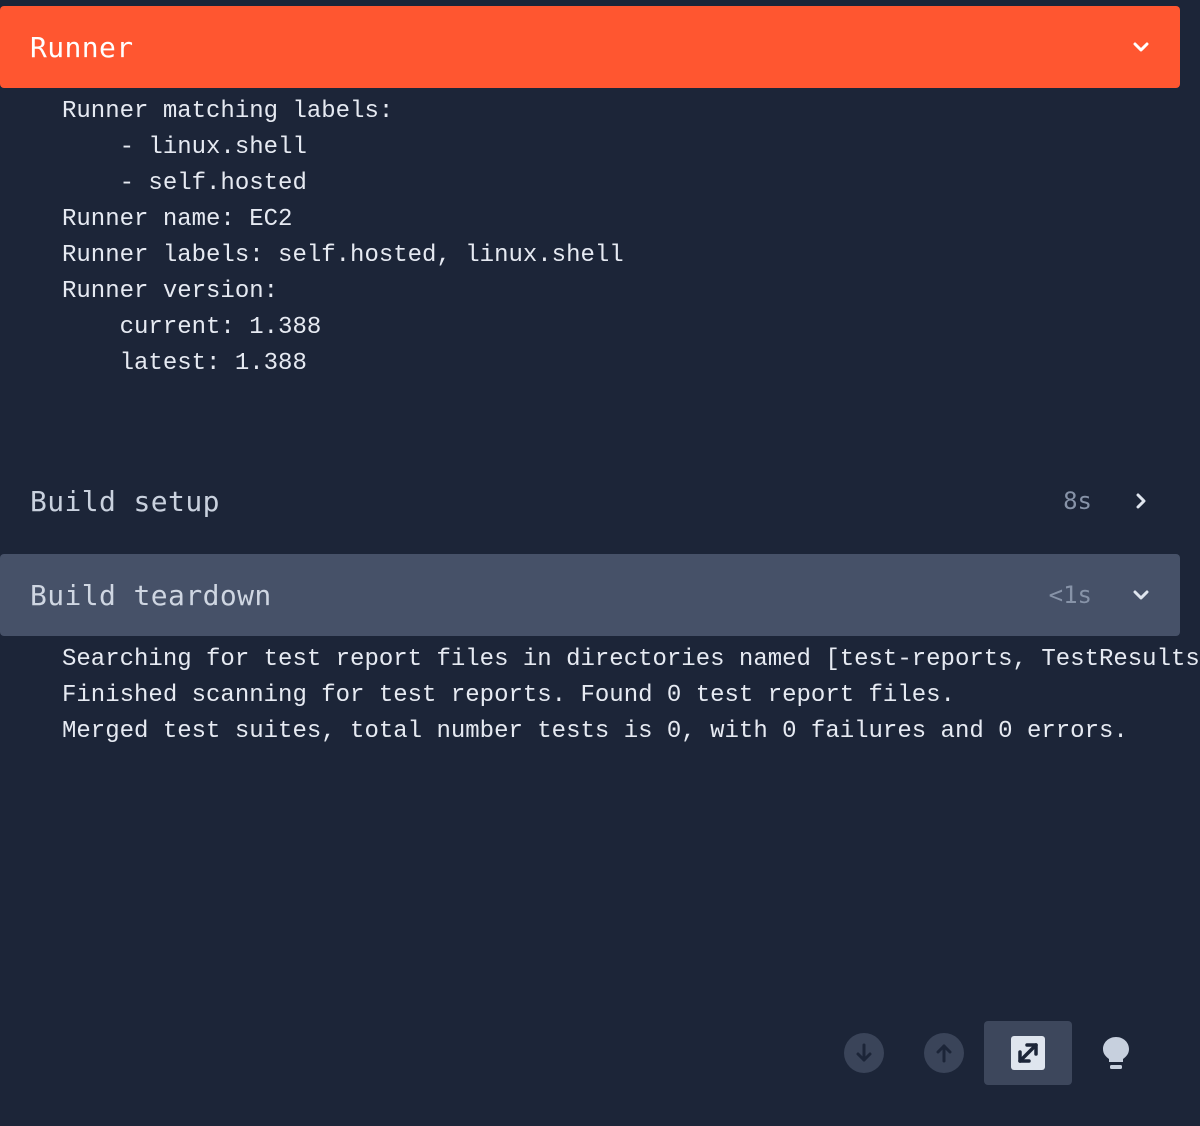  Describe the element at coordinates (177, 219) in the screenshot. I see `log-line: Runner name: EC2` at that location.